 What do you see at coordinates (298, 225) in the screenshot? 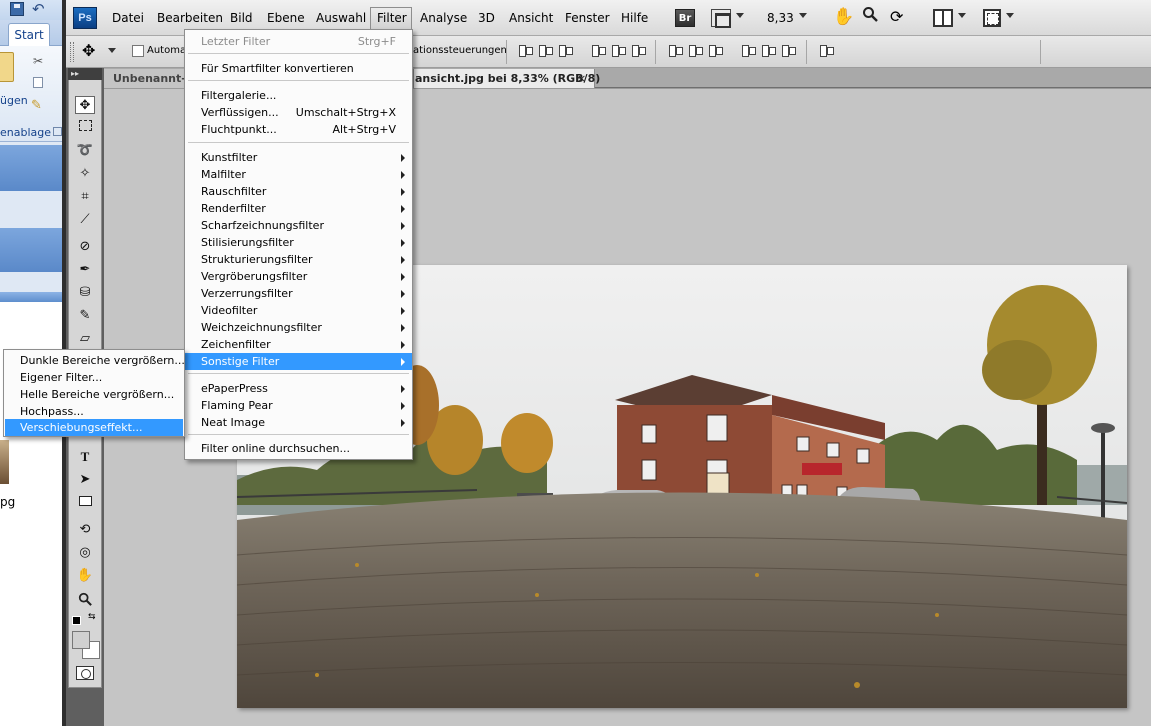
I see `menu-item-scharfzeichnungsfilter: Scharfzeichnungsfilter` at bounding box center [298, 225].